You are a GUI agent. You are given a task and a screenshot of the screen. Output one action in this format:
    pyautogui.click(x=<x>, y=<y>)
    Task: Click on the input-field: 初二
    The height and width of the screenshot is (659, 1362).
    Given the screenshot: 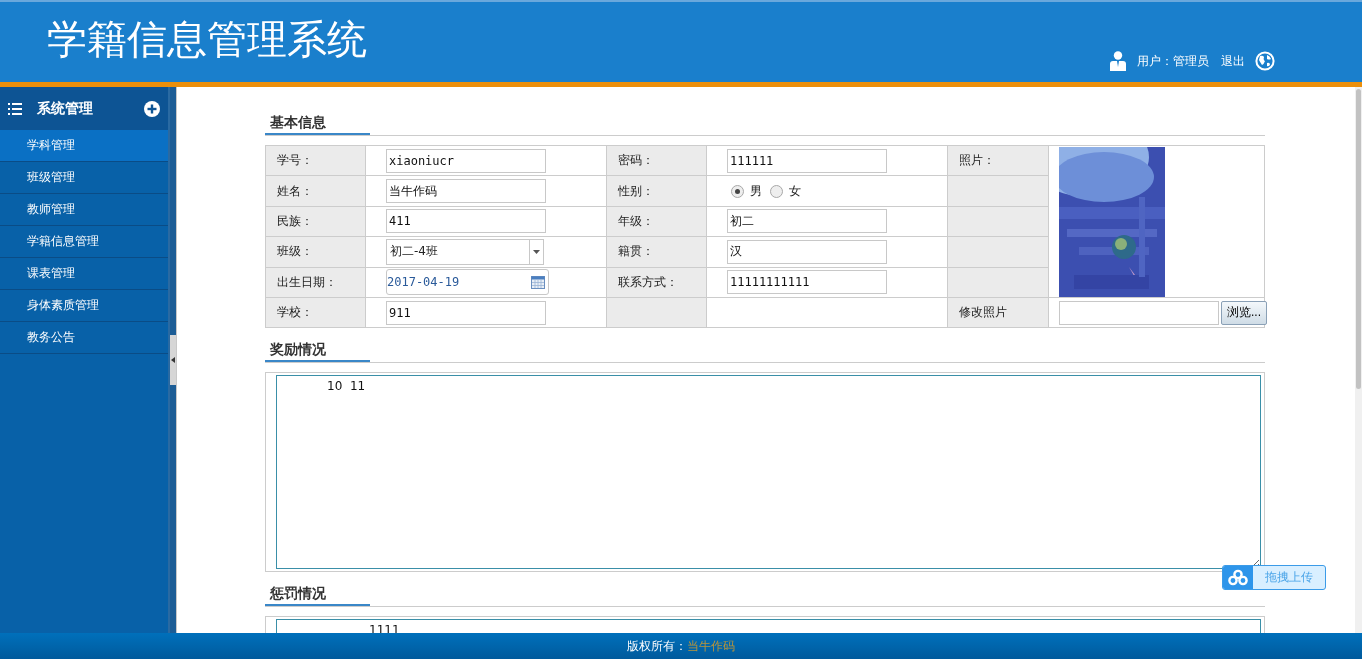 What is the action you would take?
    pyautogui.click(x=807, y=221)
    